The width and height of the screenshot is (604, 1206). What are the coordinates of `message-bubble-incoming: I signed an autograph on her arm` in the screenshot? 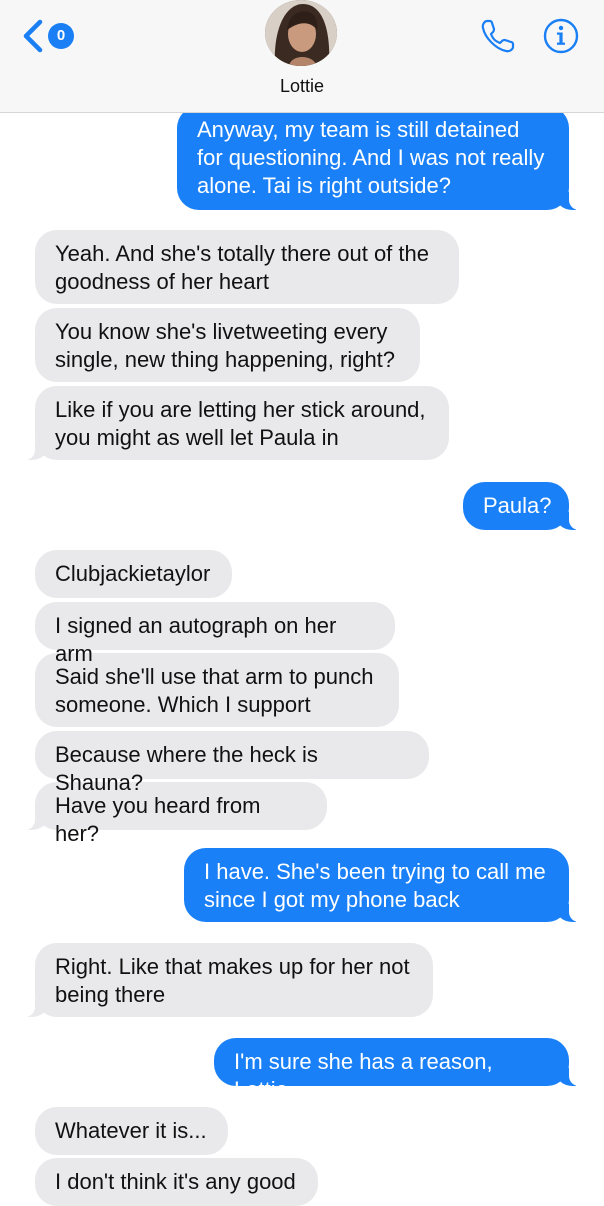 It's located at (215, 634).